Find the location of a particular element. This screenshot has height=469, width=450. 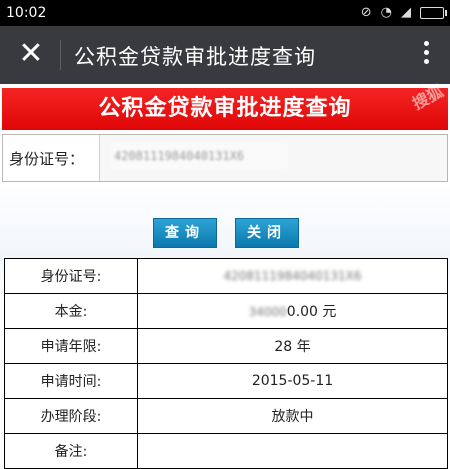

table-row: 身份证号: 4208111984040131X6 is located at coordinates (226, 276).